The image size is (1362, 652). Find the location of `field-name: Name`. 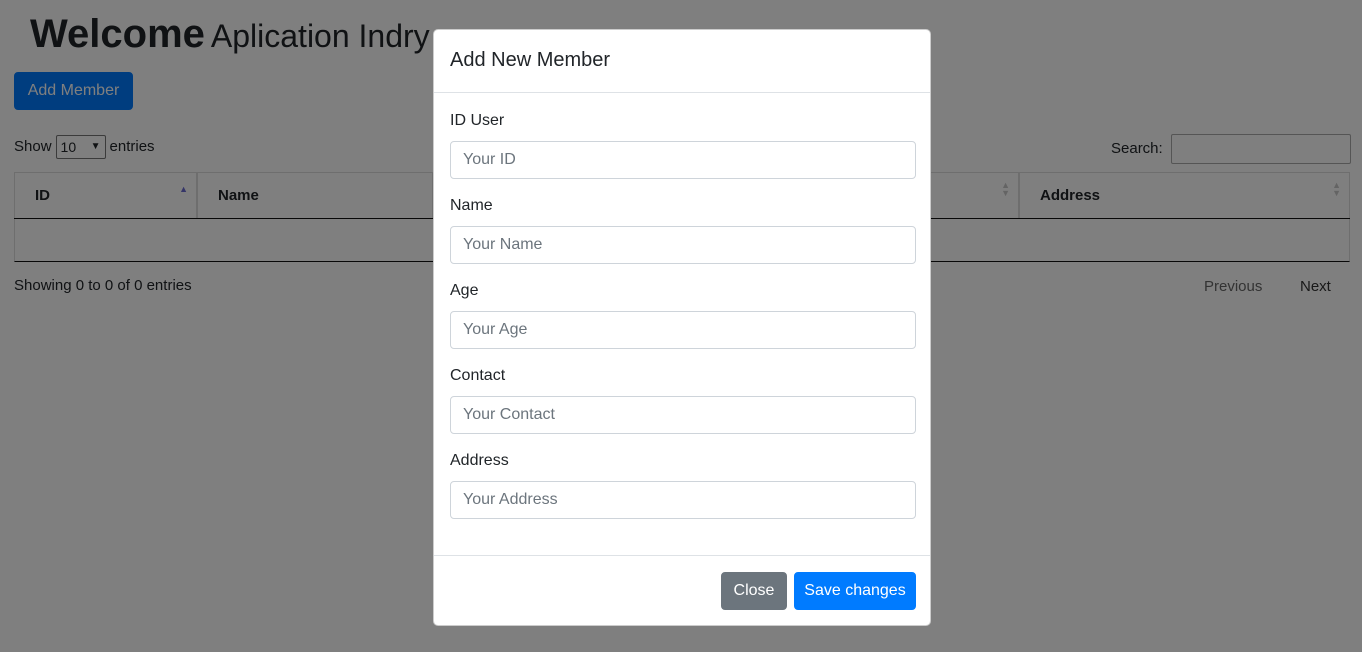

field-name: Name is located at coordinates (683, 229).